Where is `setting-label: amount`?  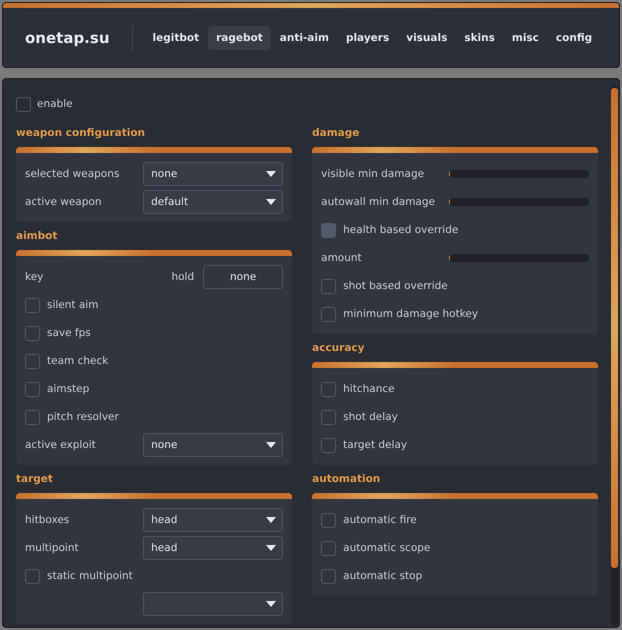
setting-label: amount is located at coordinates (341, 258).